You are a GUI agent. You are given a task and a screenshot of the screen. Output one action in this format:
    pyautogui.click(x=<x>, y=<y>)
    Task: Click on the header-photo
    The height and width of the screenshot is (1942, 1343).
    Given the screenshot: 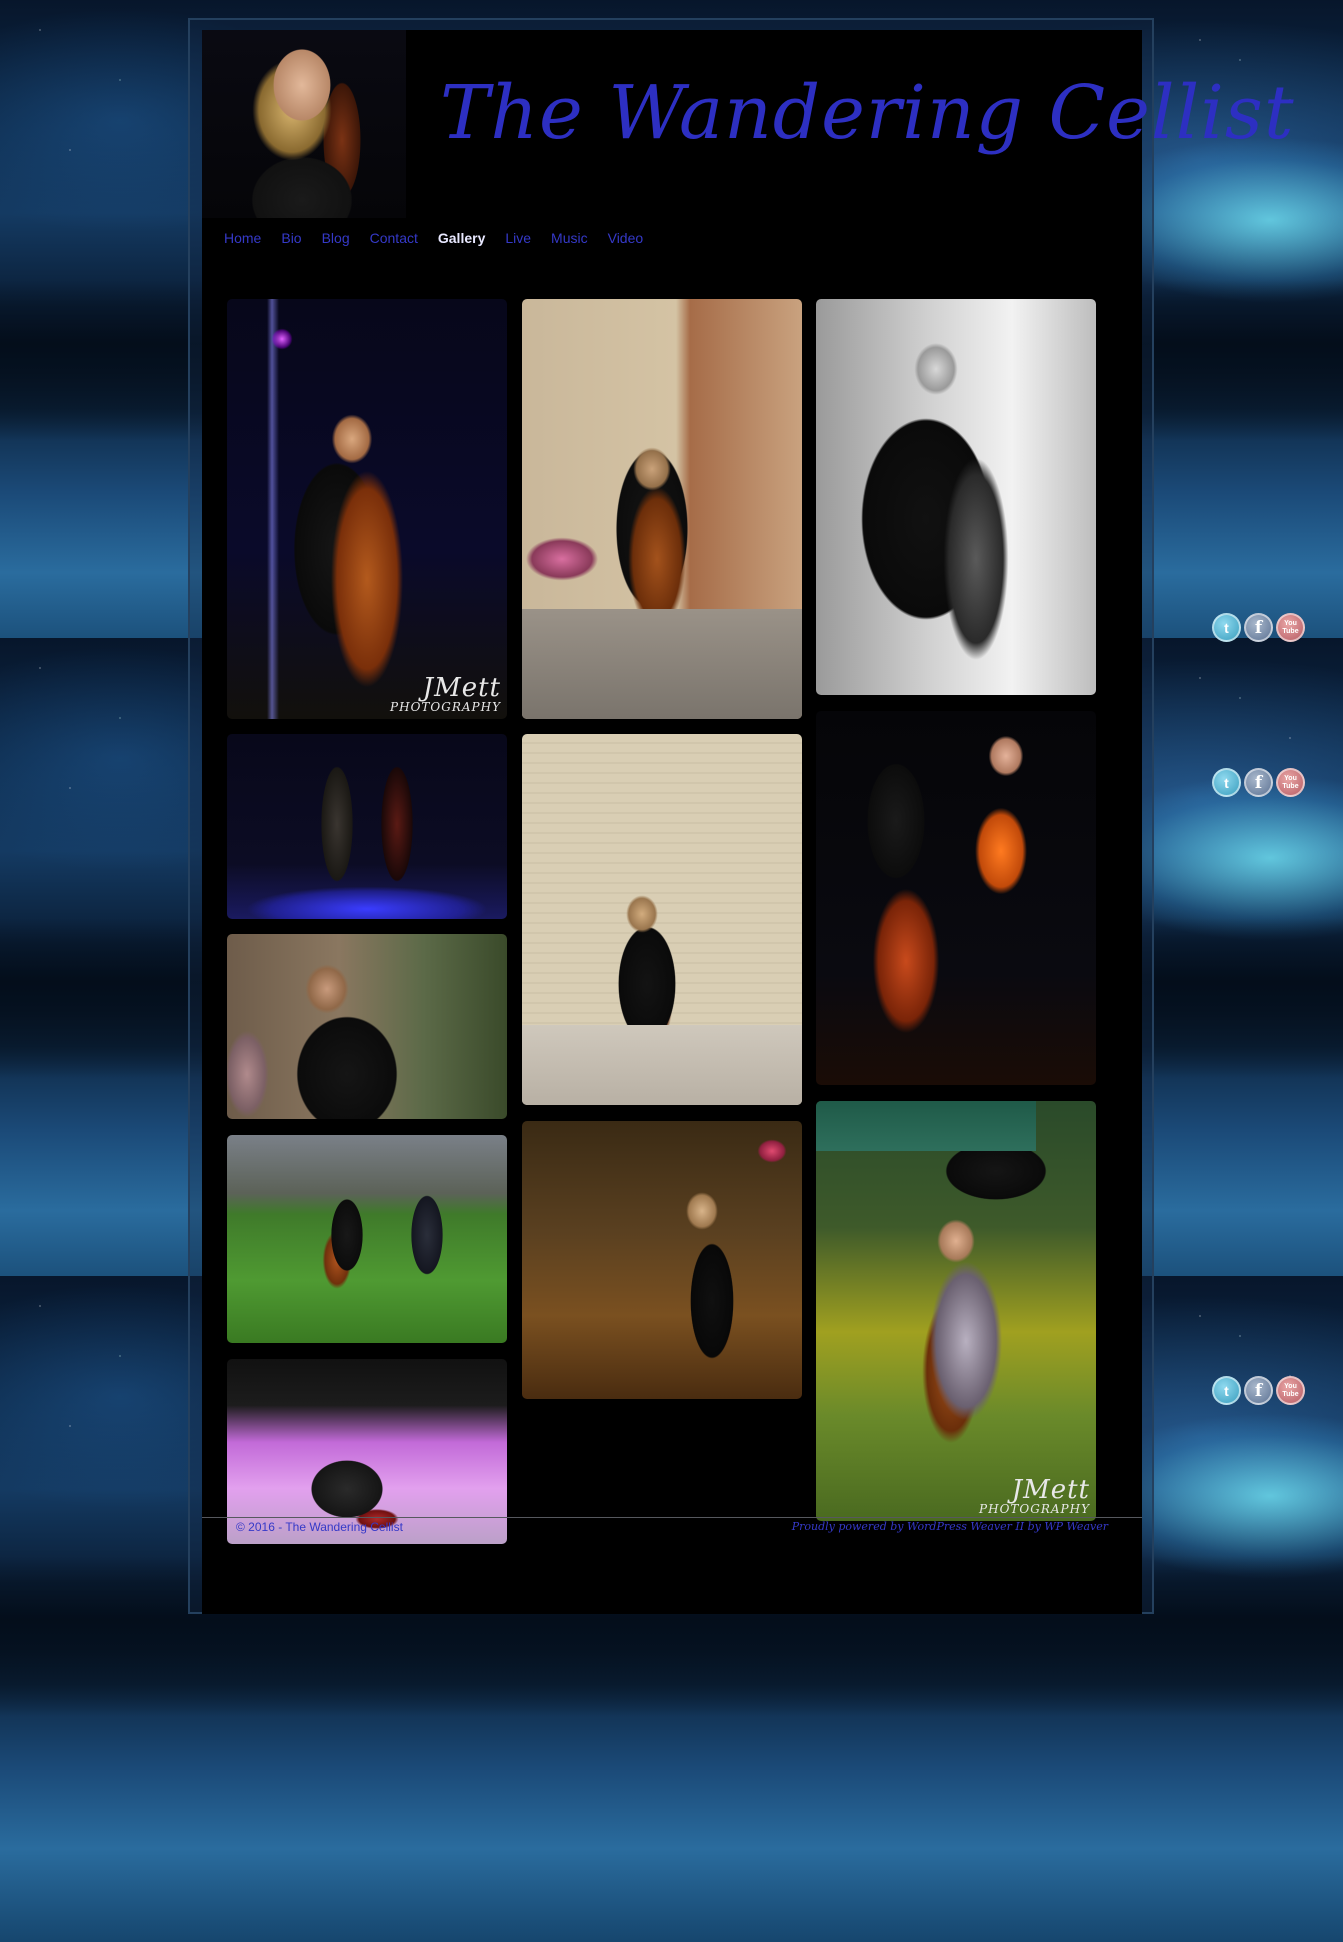 What is the action you would take?
    pyautogui.click(x=304, y=124)
    